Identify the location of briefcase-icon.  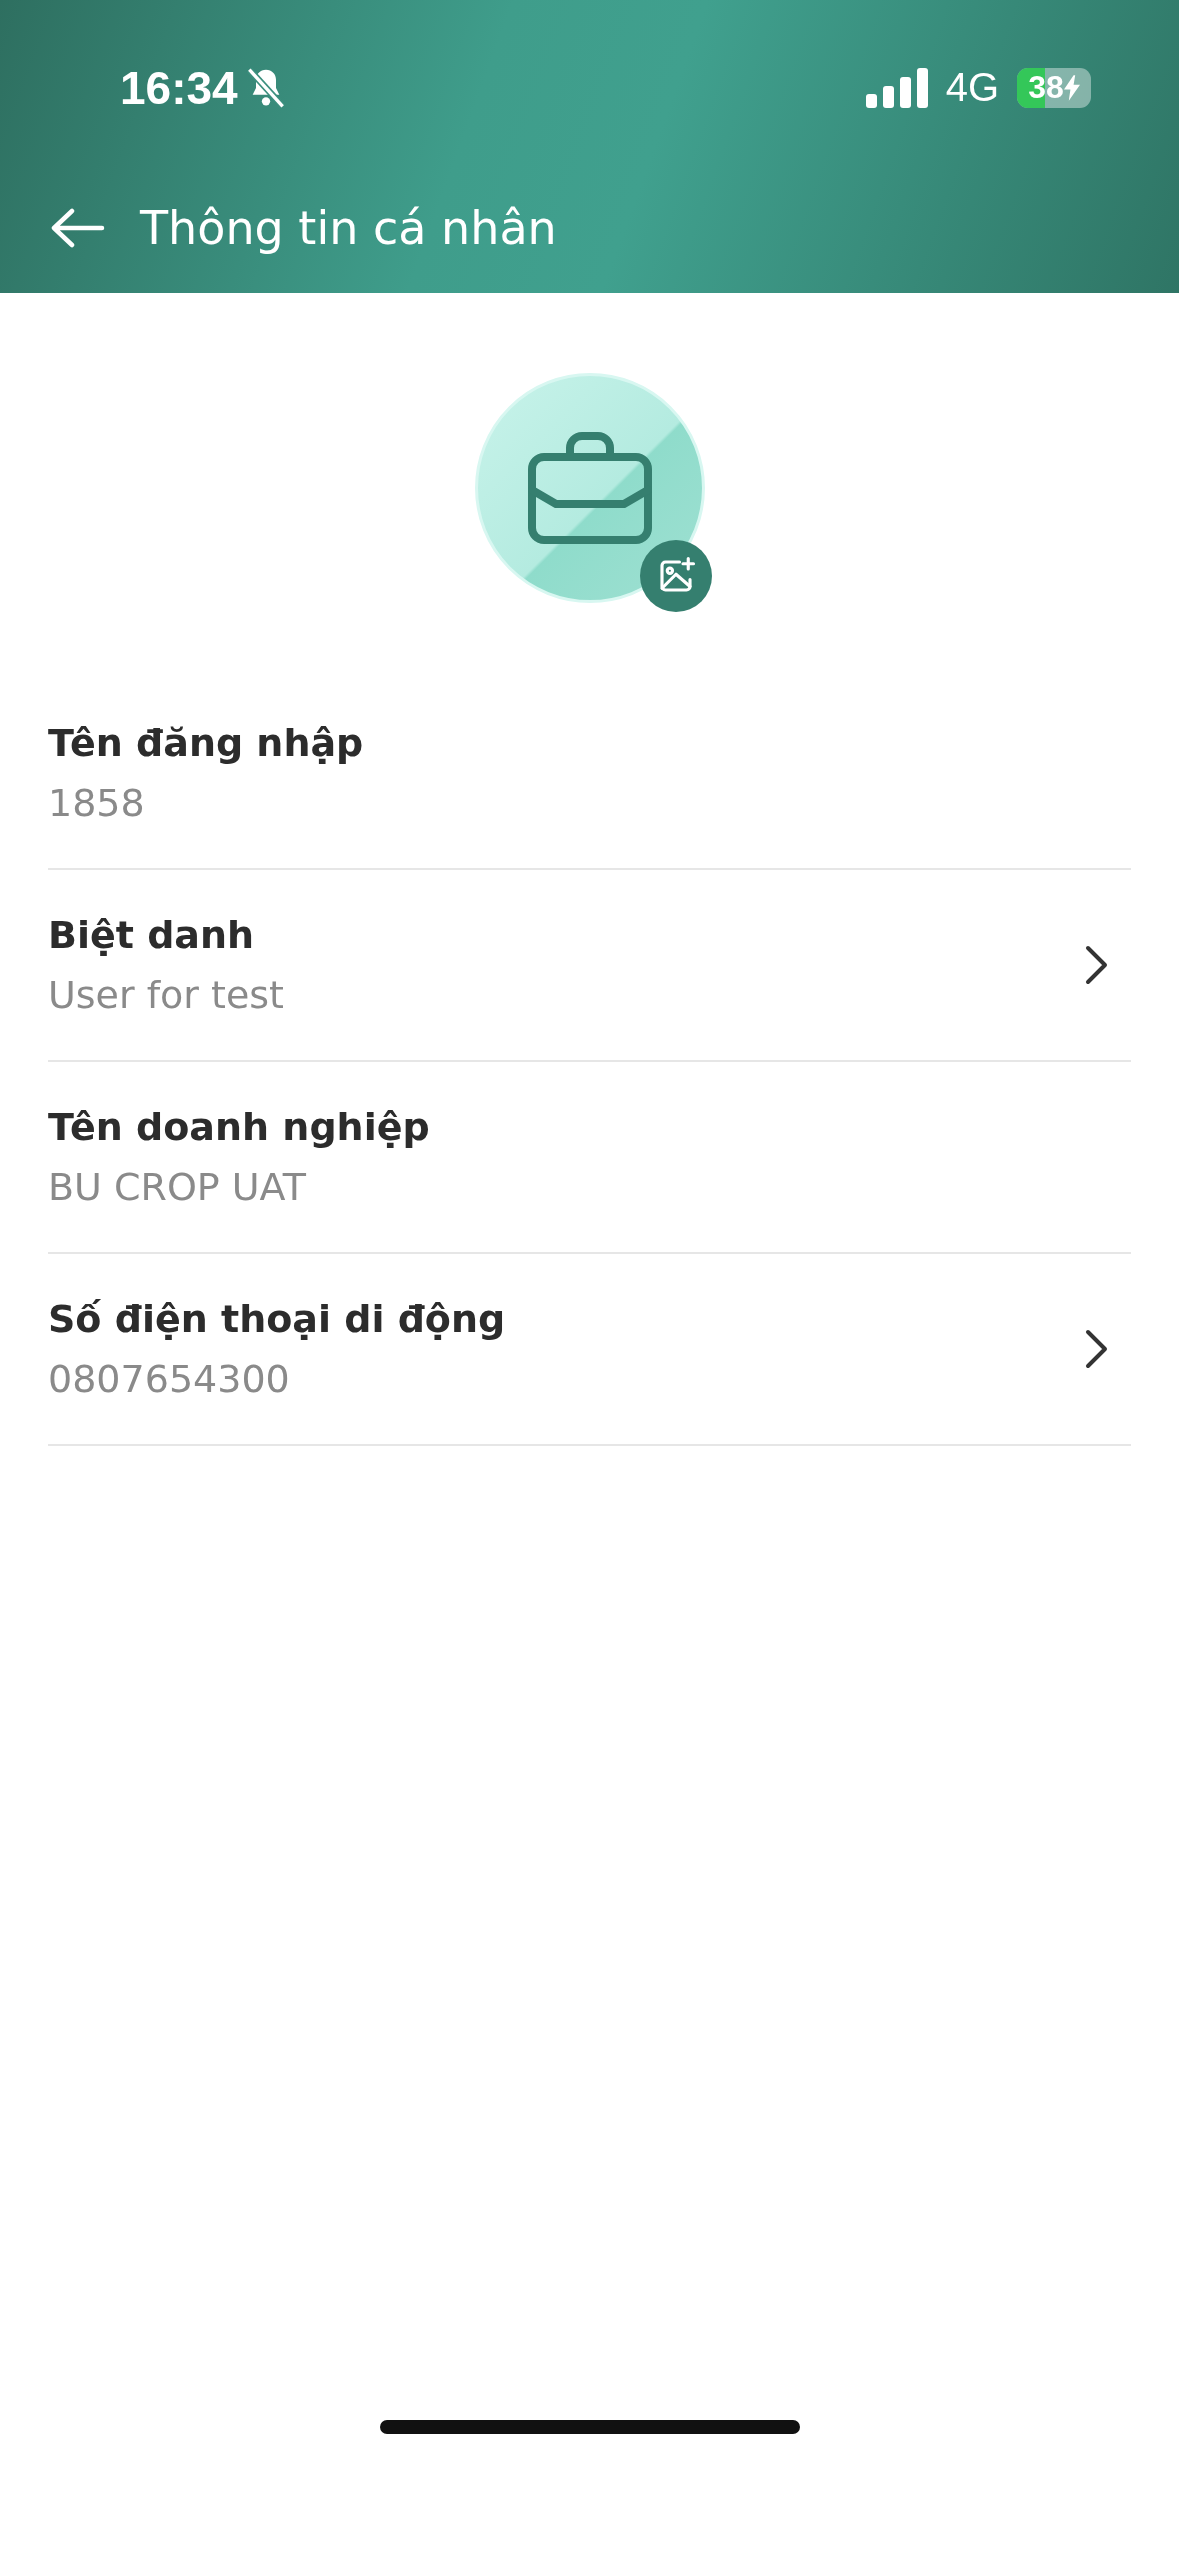
(589, 488).